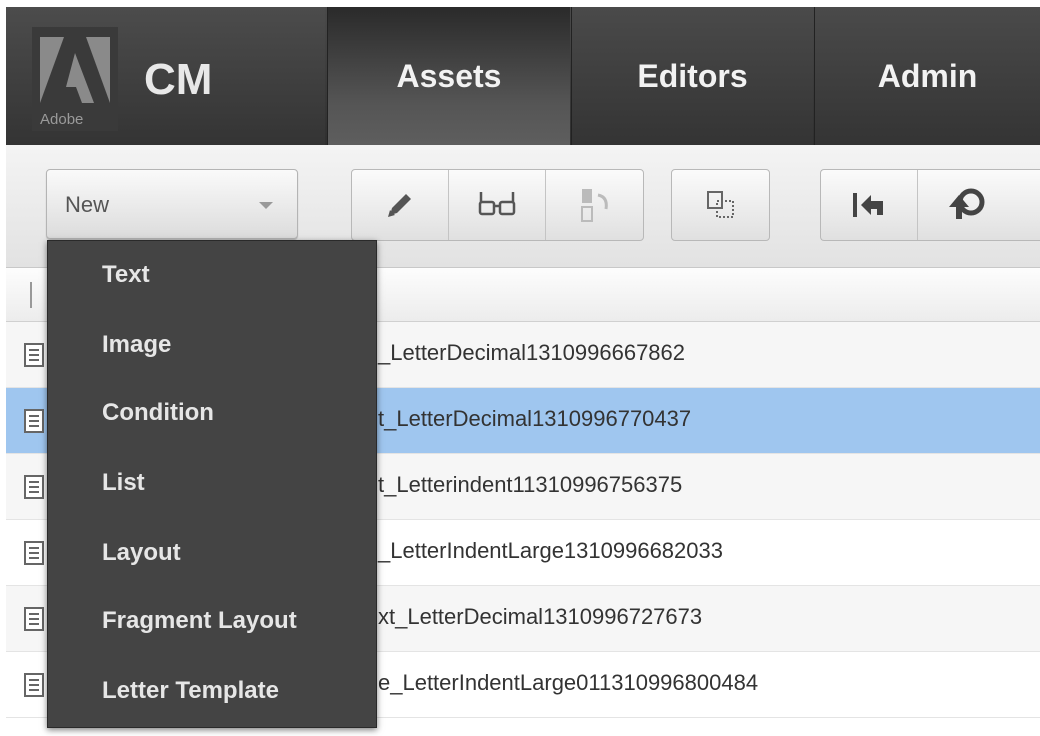 The image size is (1040, 736). Describe the element at coordinates (126, 275) in the screenshot. I see `menu-item-text: Text` at that location.